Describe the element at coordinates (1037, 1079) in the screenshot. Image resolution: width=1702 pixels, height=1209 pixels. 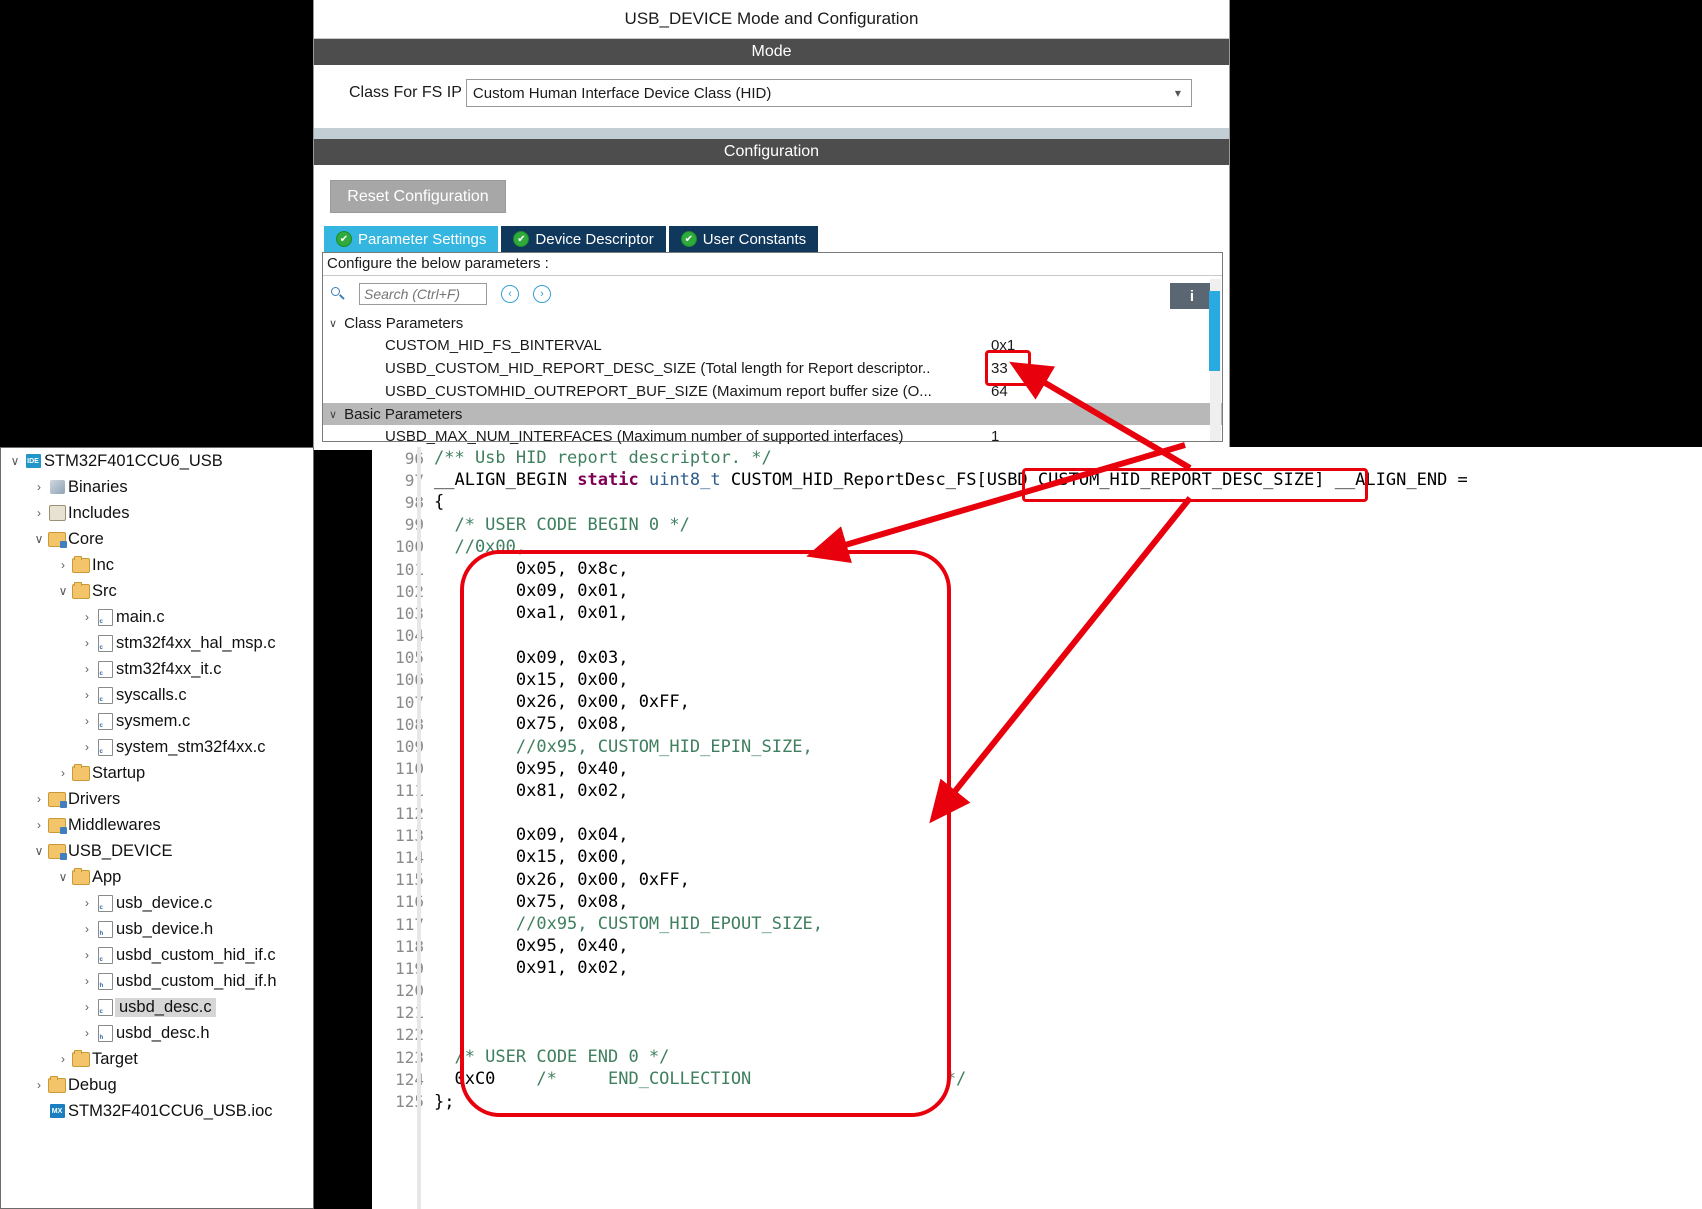
I see `code-line: 124 0xC0 /* END_COLLECTION */` at that location.